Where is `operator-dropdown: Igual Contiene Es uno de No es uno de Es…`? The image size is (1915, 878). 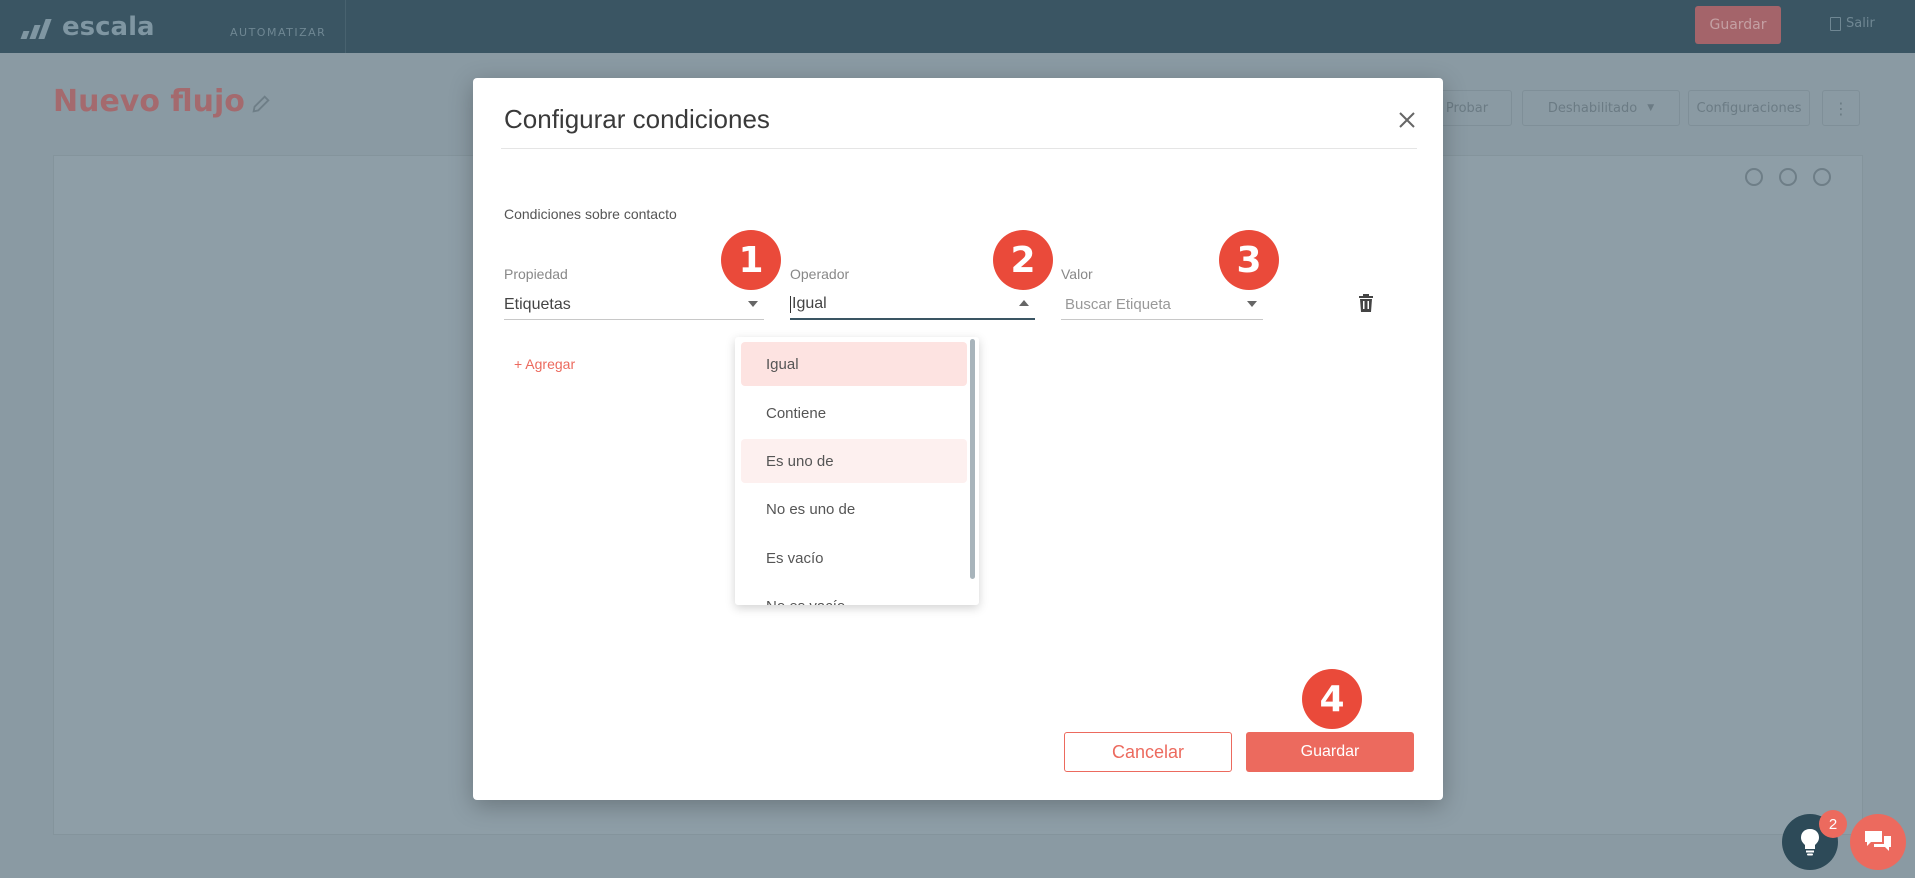 operator-dropdown: Igual Contiene Es uno de No es uno de Es… is located at coordinates (857, 471).